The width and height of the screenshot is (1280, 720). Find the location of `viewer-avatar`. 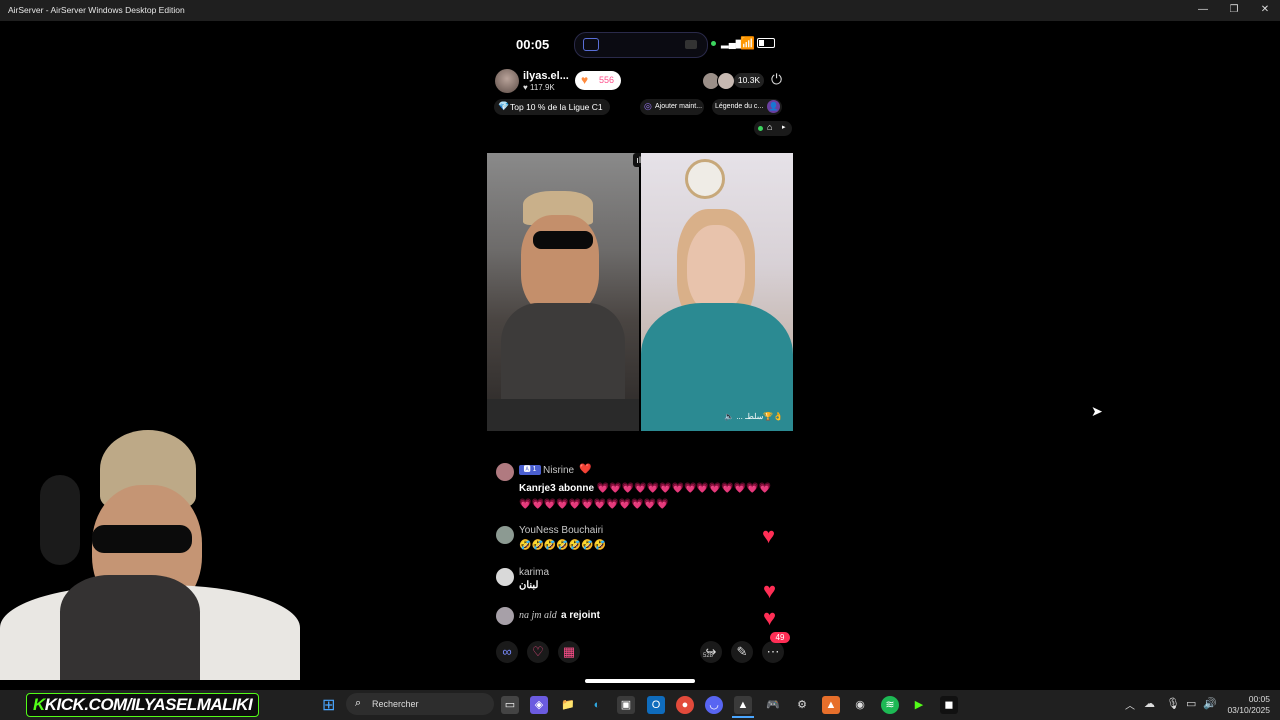

viewer-avatar is located at coordinates (726, 81).